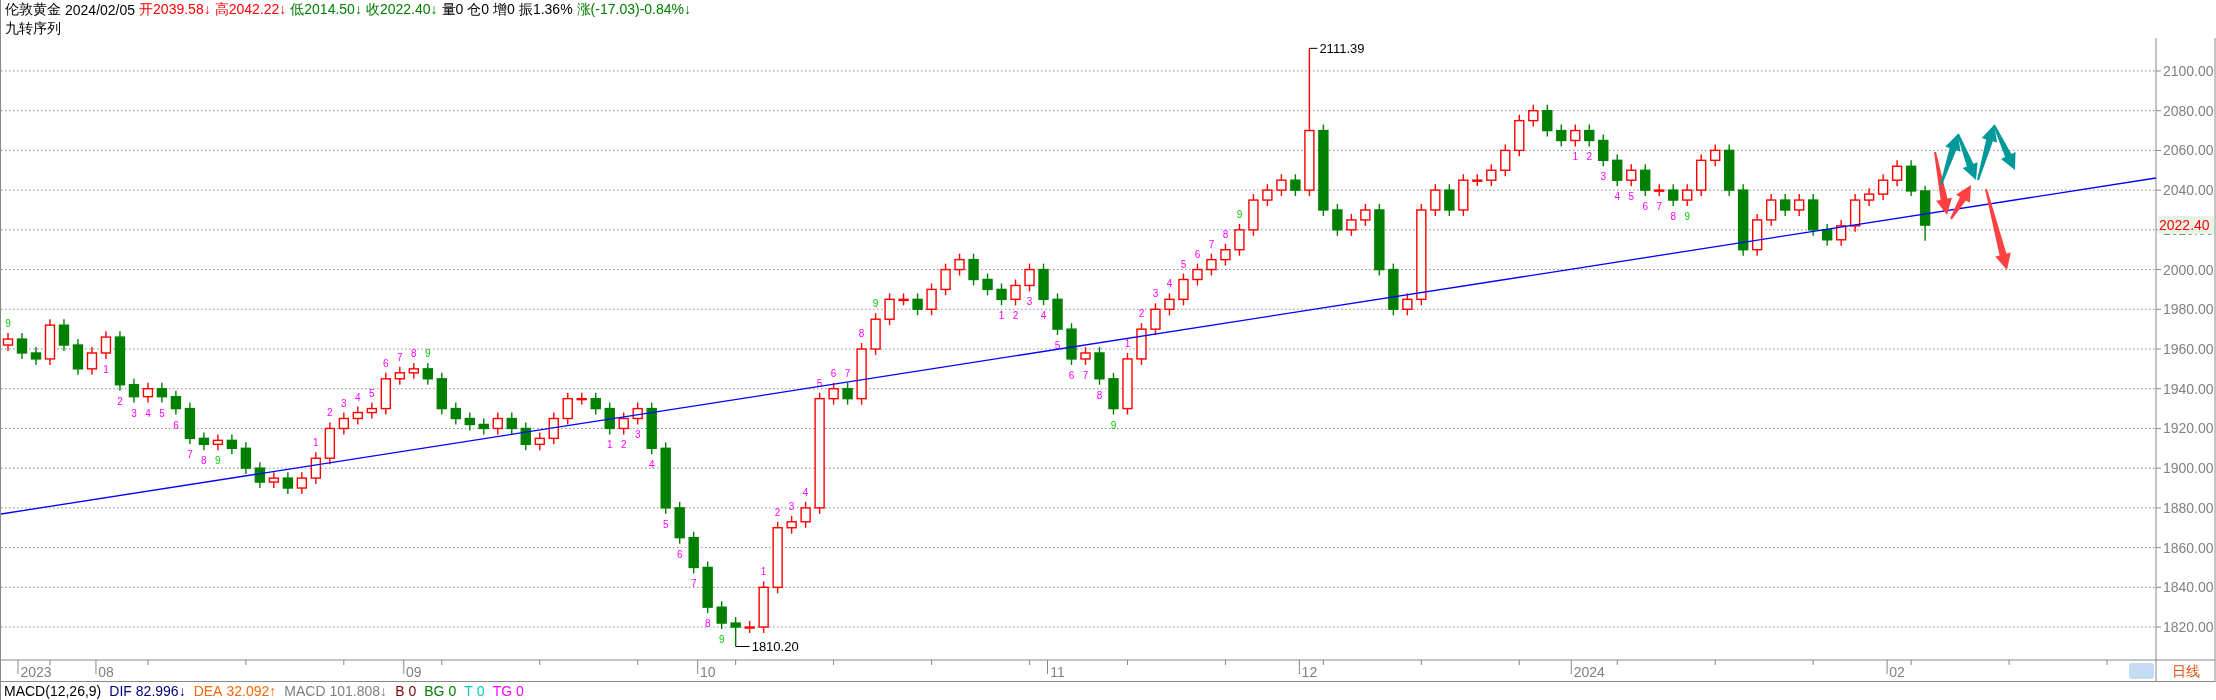  What do you see at coordinates (250, 10) in the screenshot?
I see `quote-field: 高2042.22↓` at bounding box center [250, 10].